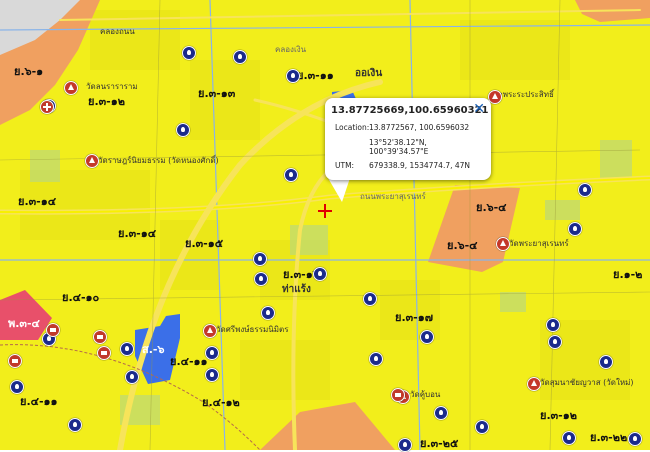 This screenshot has width=650, height=452. Describe the element at coordinates (369, 73) in the screenshot. I see `place-label: ออเงิน` at that location.